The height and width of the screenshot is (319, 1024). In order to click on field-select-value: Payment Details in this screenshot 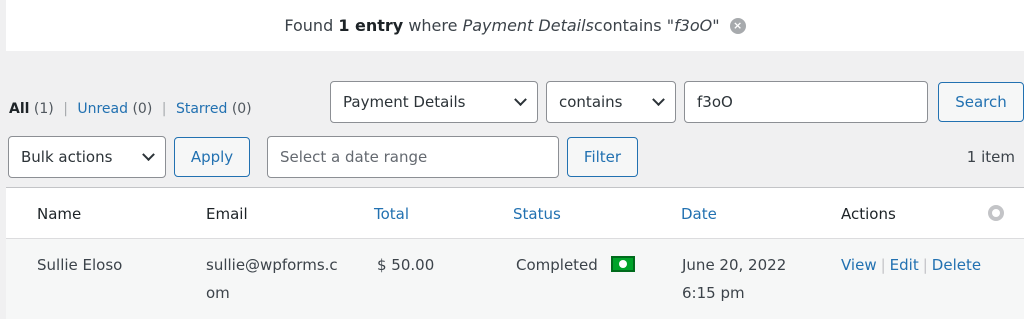, I will do `click(404, 102)`.